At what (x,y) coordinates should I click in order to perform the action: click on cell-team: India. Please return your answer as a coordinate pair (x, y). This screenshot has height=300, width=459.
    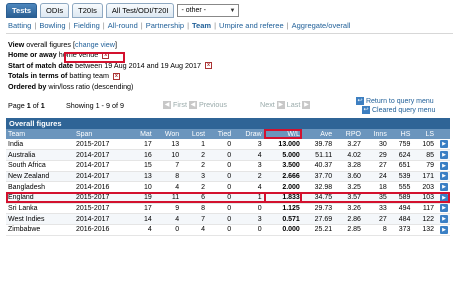
    Looking at the image, I should click on (40, 145).